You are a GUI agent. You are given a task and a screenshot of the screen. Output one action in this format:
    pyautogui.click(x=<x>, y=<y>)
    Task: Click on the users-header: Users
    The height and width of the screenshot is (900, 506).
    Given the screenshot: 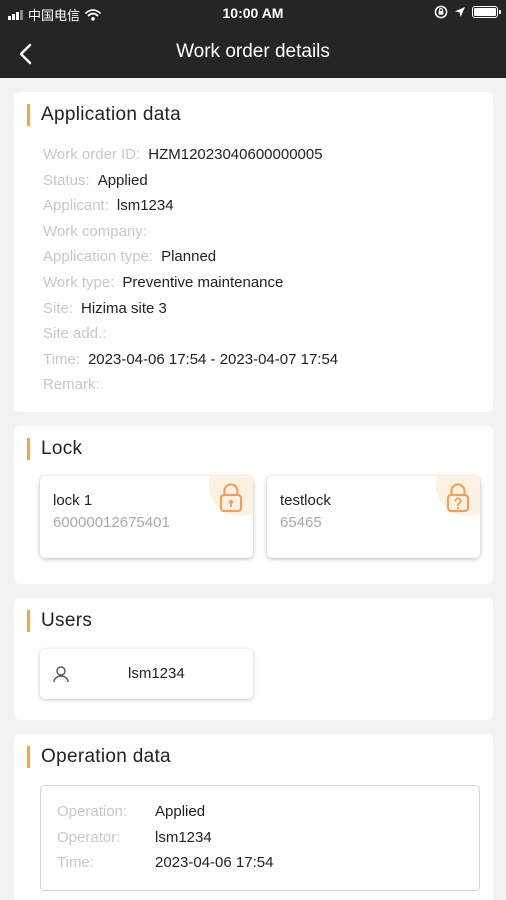 What is the action you would take?
    pyautogui.click(x=59, y=621)
    